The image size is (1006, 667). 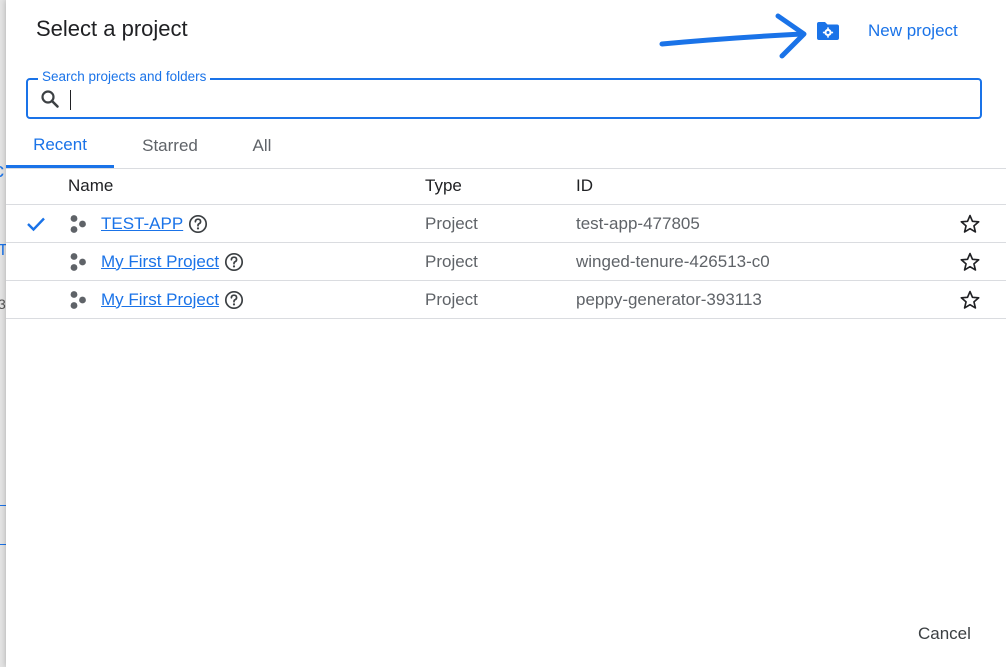 I want to click on project-id: test-app-477805, so click(x=638, y=223).